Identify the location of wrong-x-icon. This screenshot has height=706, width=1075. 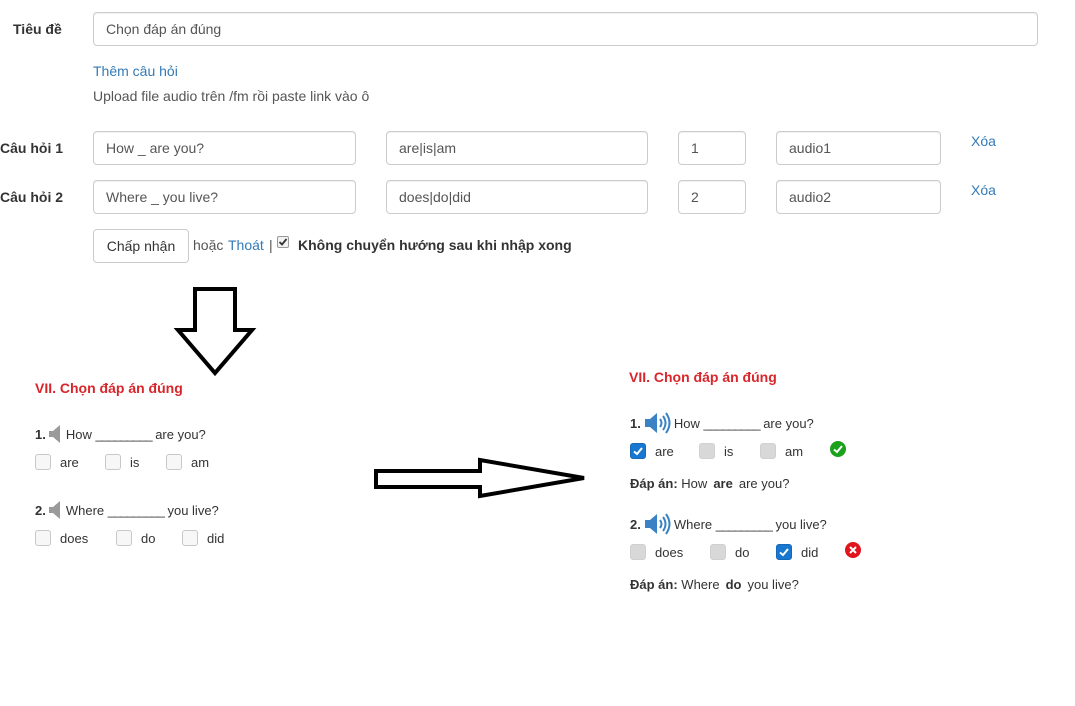
(853, 550).